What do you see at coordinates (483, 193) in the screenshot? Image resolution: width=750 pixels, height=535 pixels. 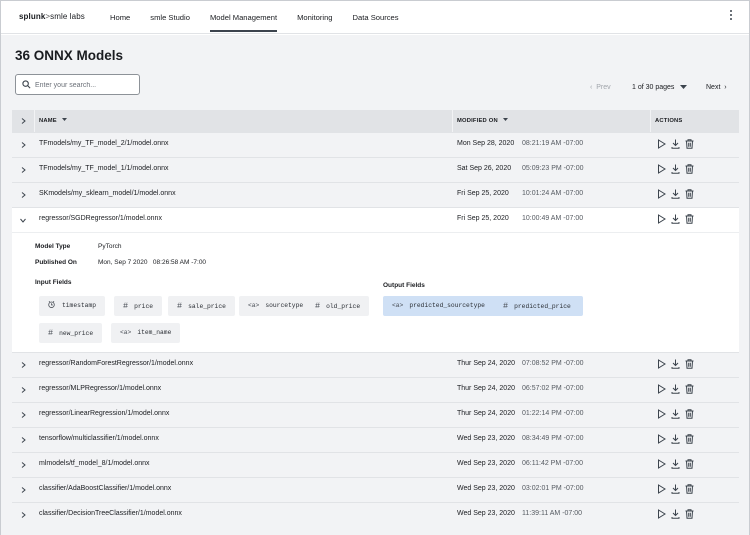 I see `modified-date: Fri Sep 25, 2020` at bounding box center [483, 193].